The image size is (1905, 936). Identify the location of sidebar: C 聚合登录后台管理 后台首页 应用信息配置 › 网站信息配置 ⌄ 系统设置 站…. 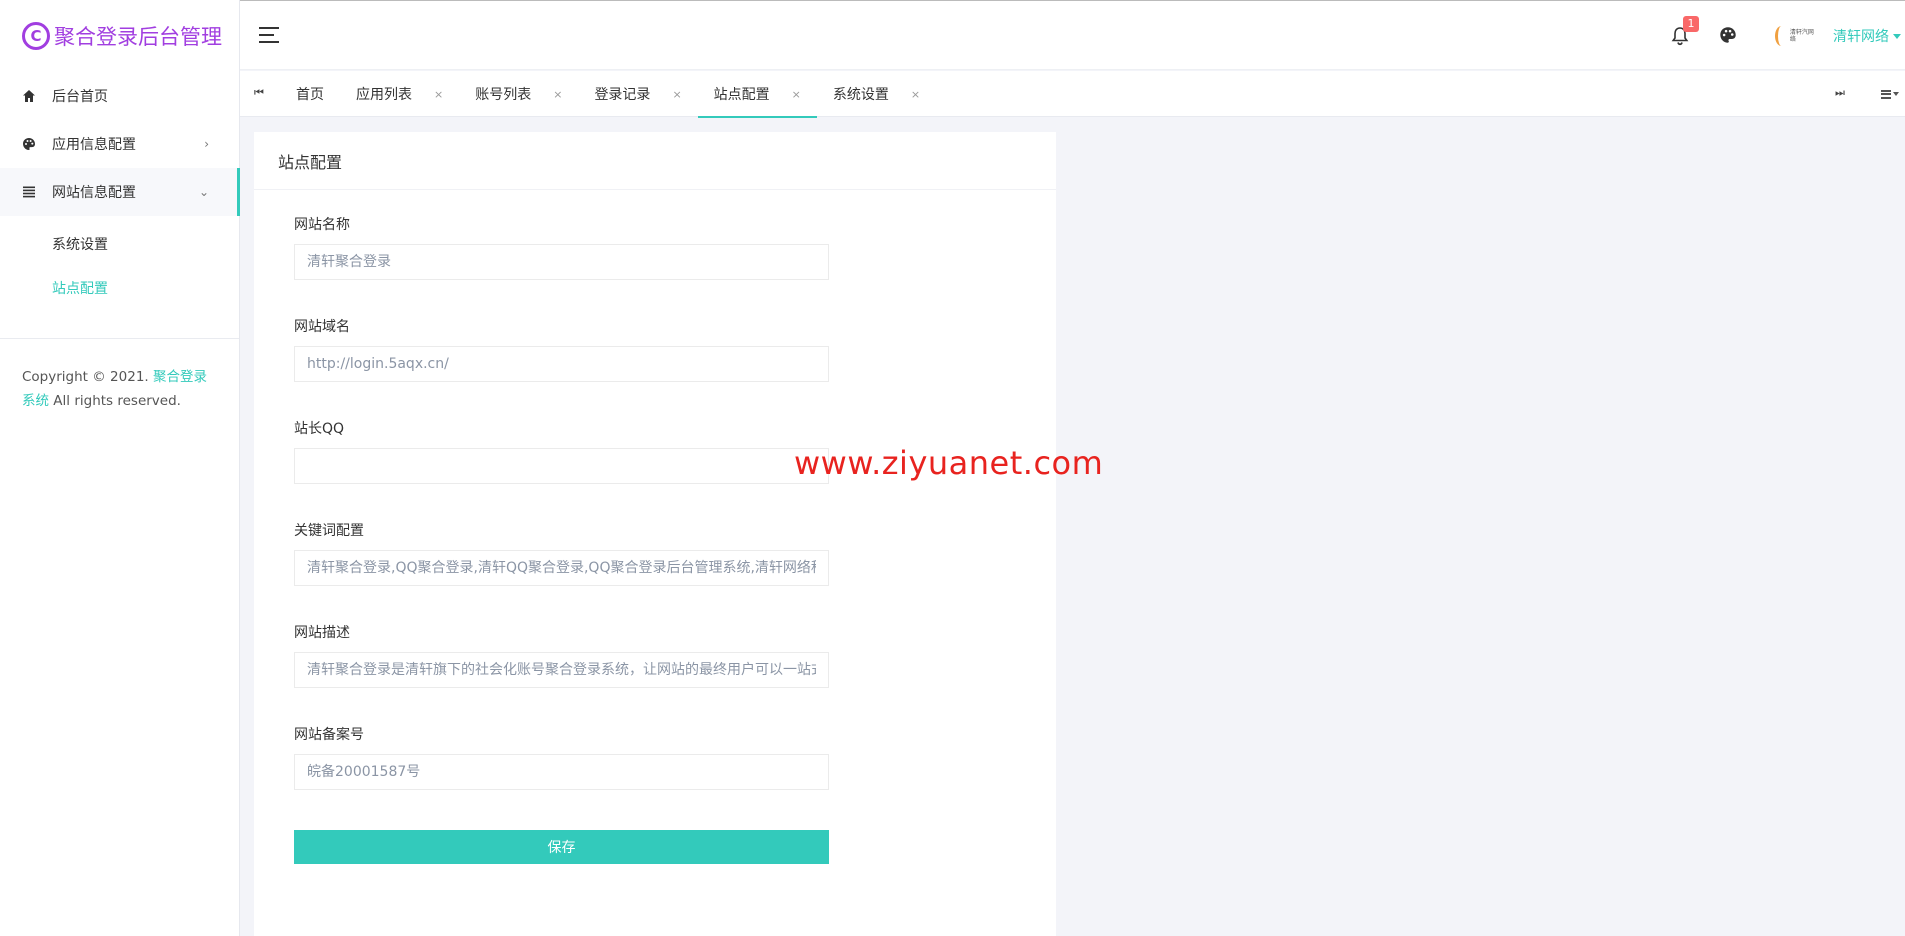
(120, 468).